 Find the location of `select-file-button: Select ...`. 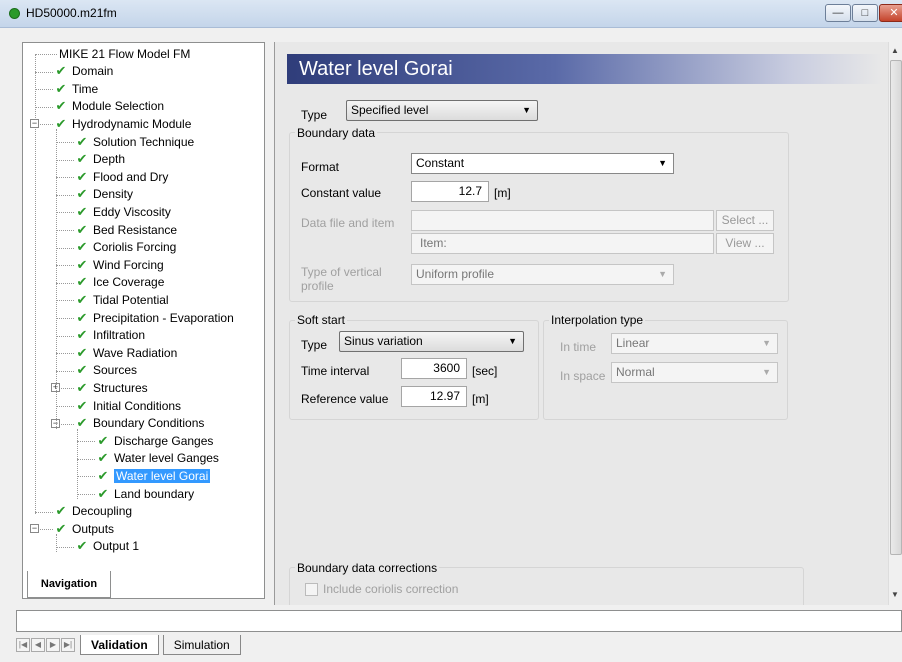

select-file-button: Select ... is located at coordinates (745, 220).